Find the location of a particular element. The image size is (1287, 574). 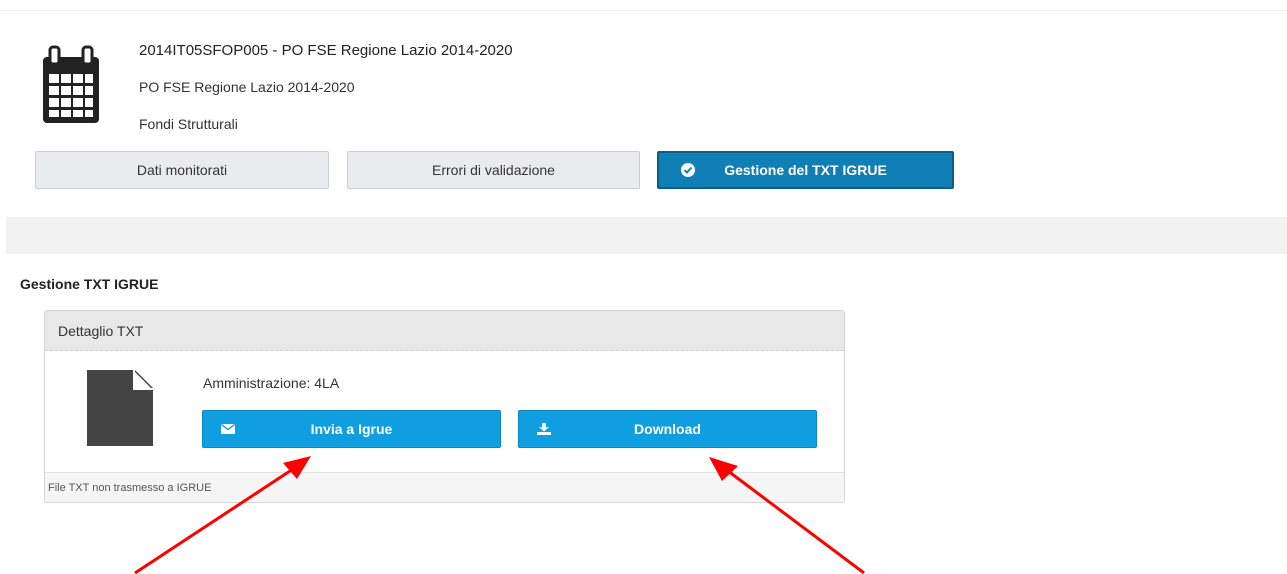

panel-footer: File TXT non trasmesso a IGRUE is located at coordinates (444, 487).